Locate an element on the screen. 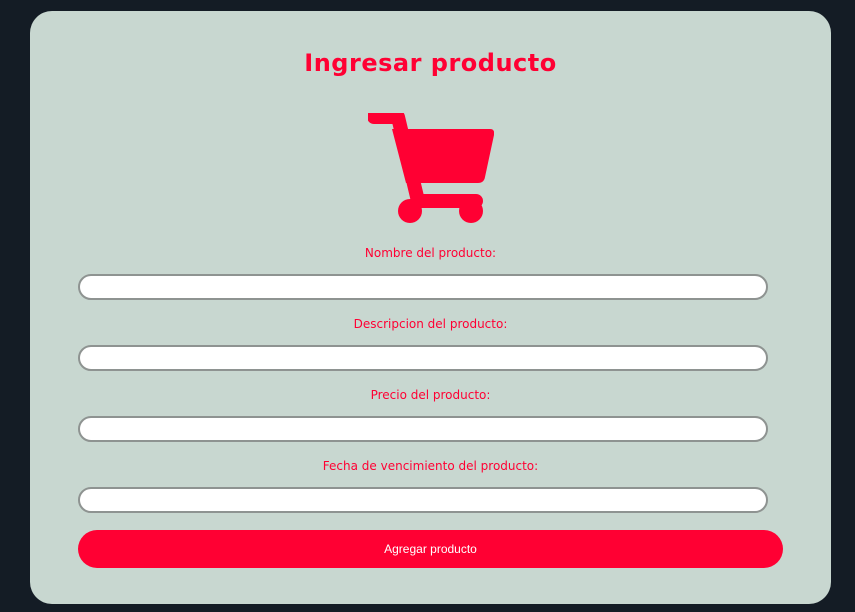 This screenshot has height=612, width=855. add-product-button: Agregar producto is located at coordinates (430, 549).